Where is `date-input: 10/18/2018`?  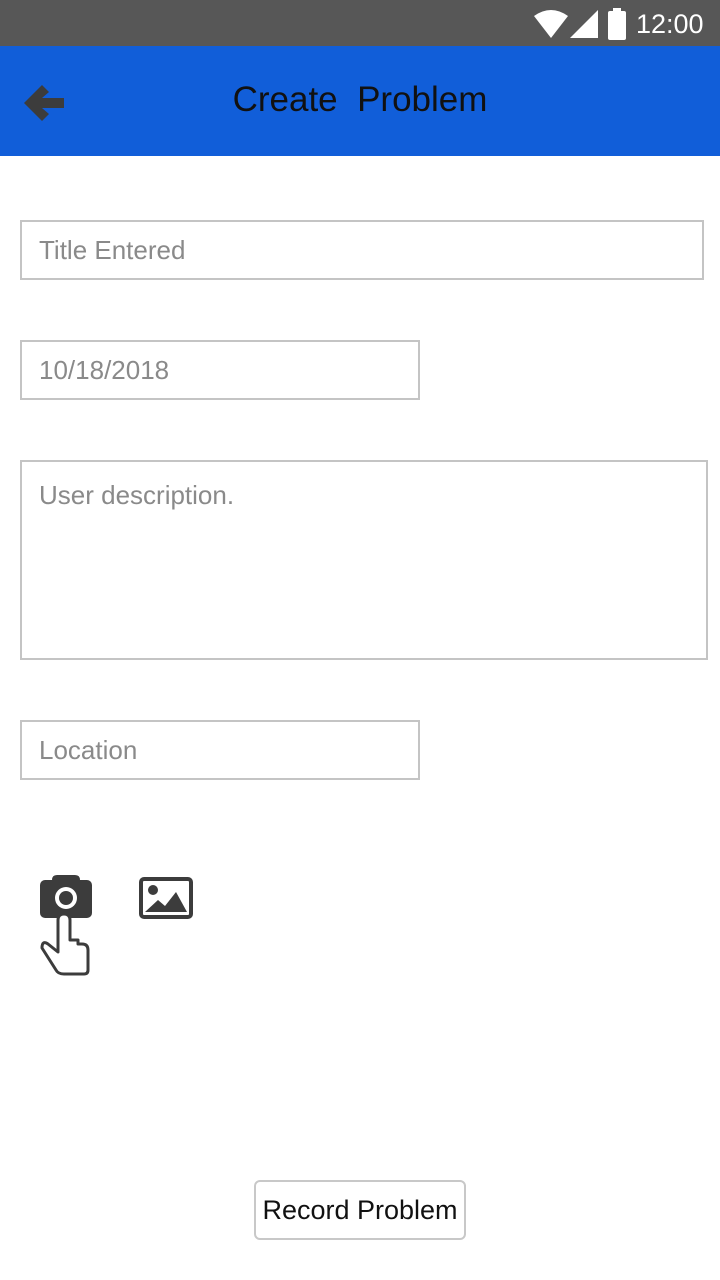 date-input: 10/18/2018 is located at coordinates (220, 370).